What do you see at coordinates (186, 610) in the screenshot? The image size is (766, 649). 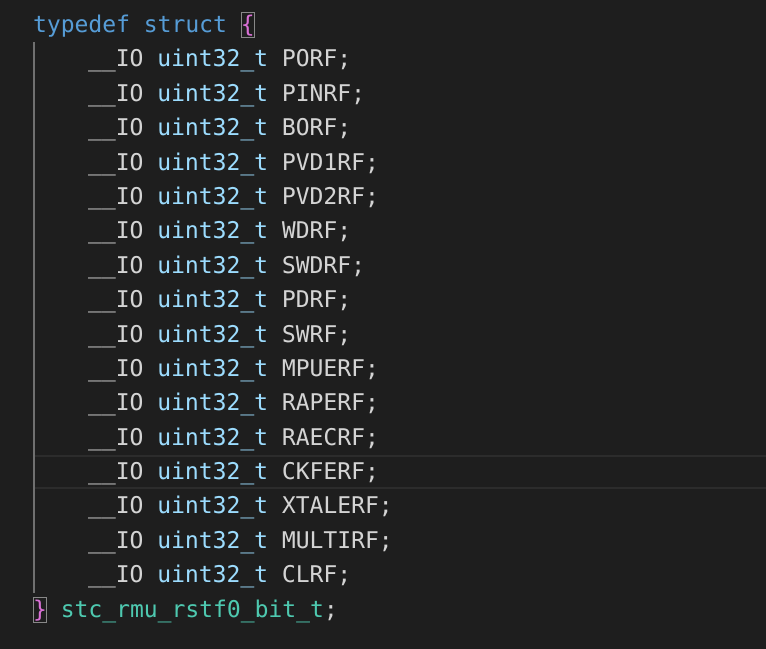 I see `code-line: } stc_rmu_rstf0_bit_t;` at bounding box center [186, 610].